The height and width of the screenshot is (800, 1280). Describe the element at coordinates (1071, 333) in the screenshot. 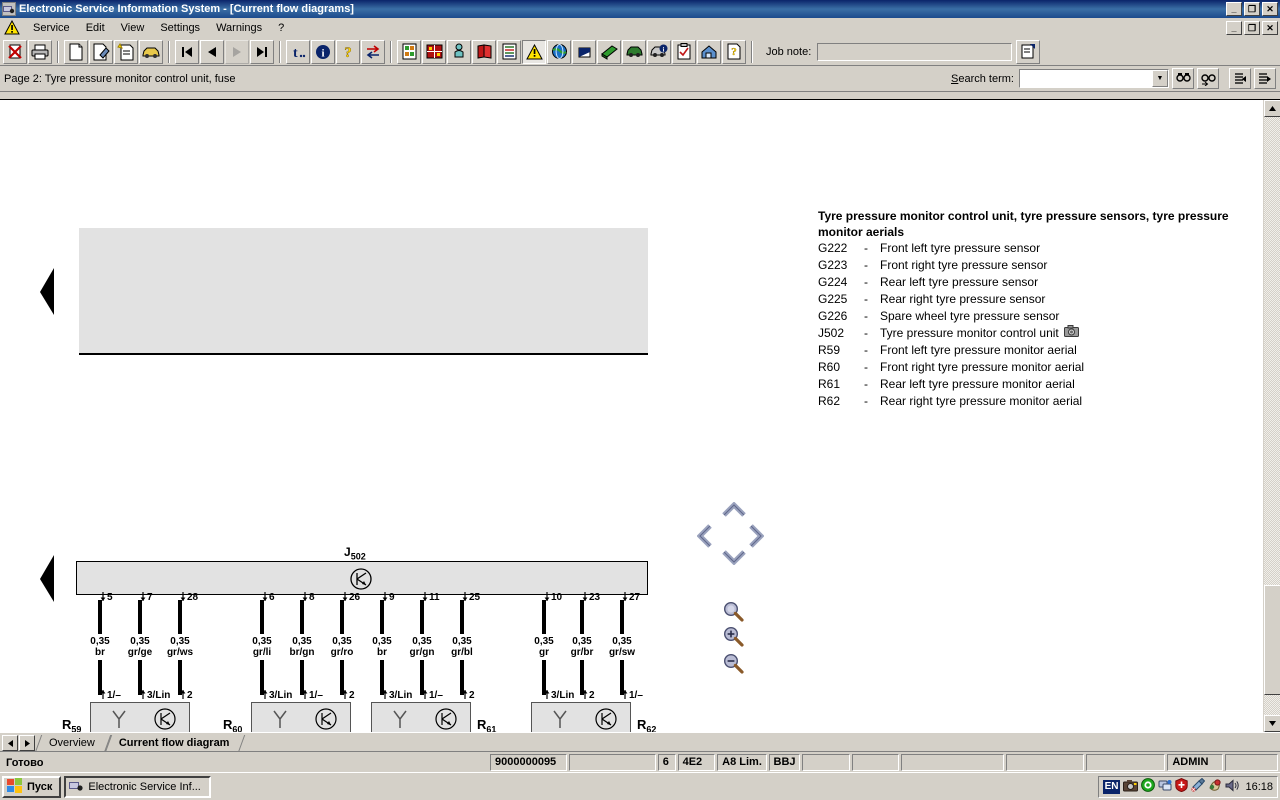

I see `camera-icon` at that location.